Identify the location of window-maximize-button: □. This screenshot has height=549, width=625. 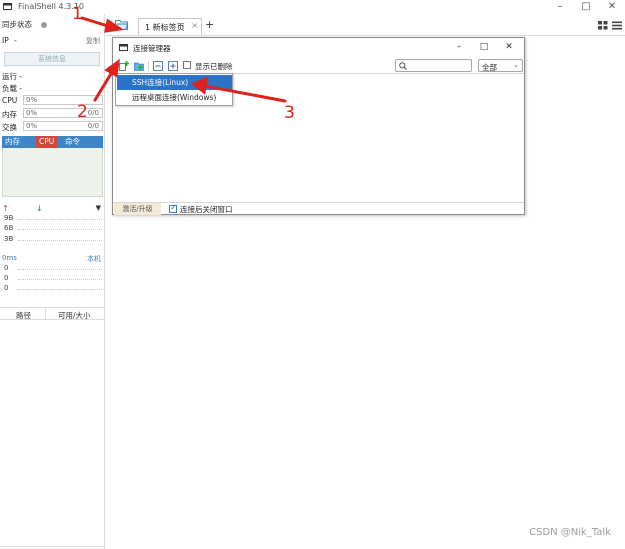
(586, 7).